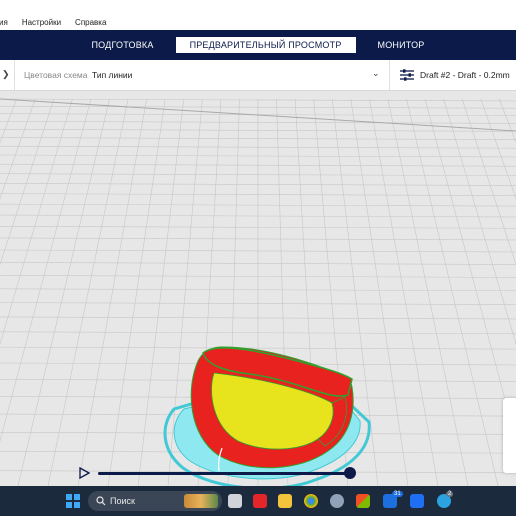  Describe the element at coordinates (509, 435) in the screenshot. I see `side-panel` at that location.